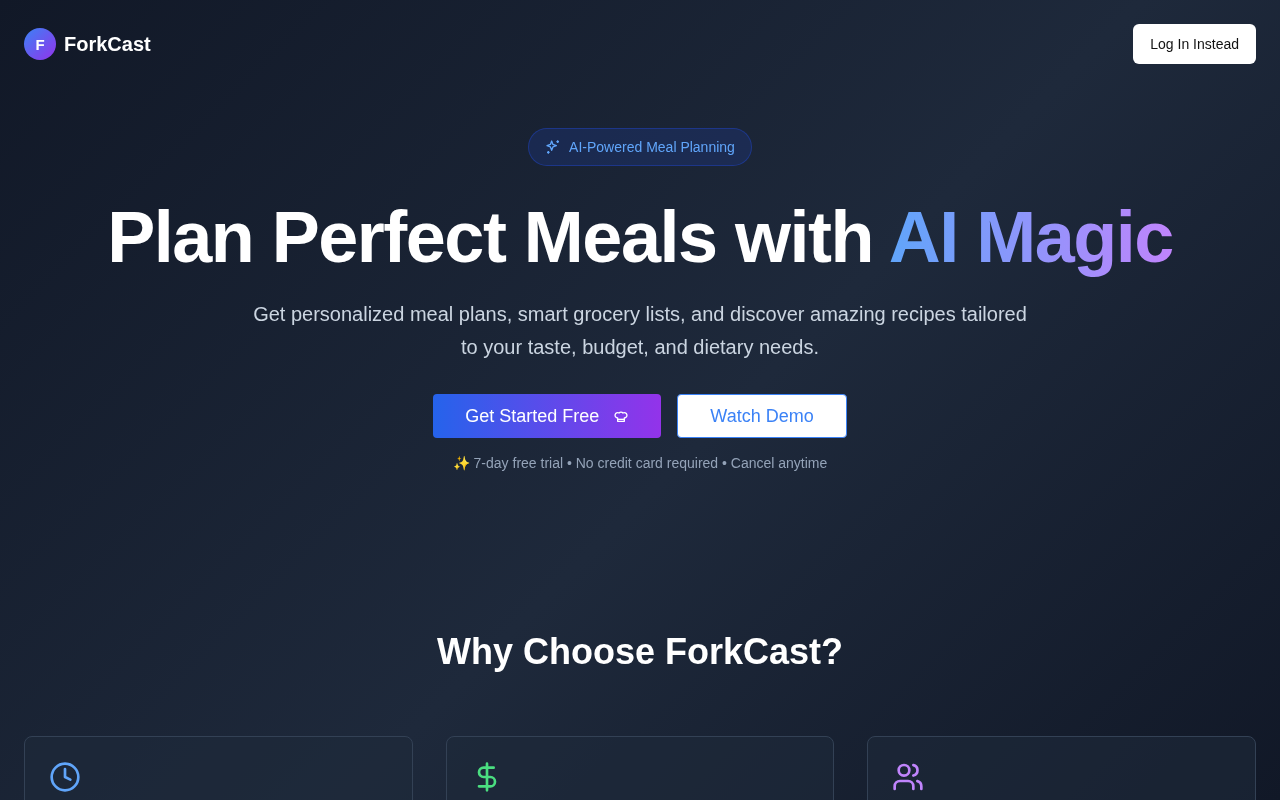 The image size is (1280, 800). Describe the element at coordinates (640, 331) in the screenshot. I see `hero-subtitle: Get personalized meal plans, smart grocery lists, and discover amazing recipes tailored to your taste, budget, and dietary needs.` at that location.